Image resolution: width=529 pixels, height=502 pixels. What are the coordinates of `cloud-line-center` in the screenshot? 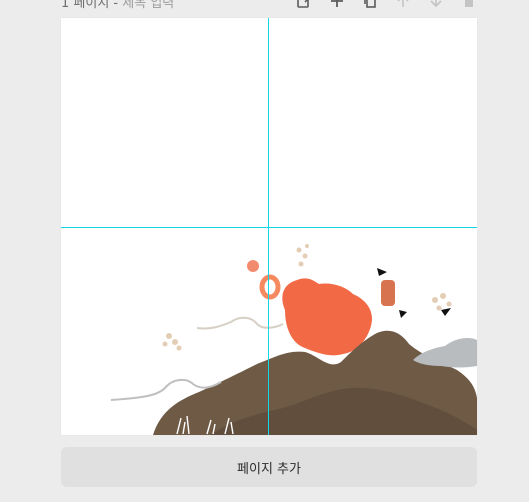 It's located at (240, 323).